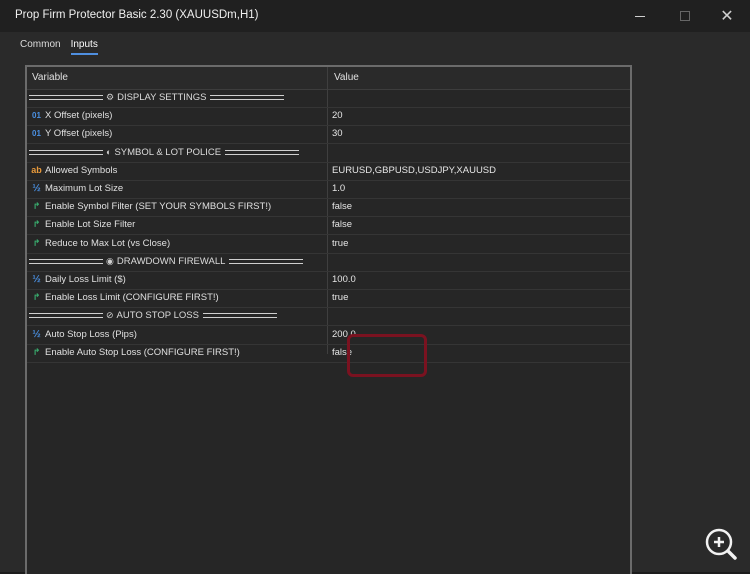 The height and width of the screenshot is (574, 750). Describe the element at coordinates (328, 335) in the screenshot. I see `parameter-row: ½ Auto Stop Loss (Pips) 200.0` at that location.